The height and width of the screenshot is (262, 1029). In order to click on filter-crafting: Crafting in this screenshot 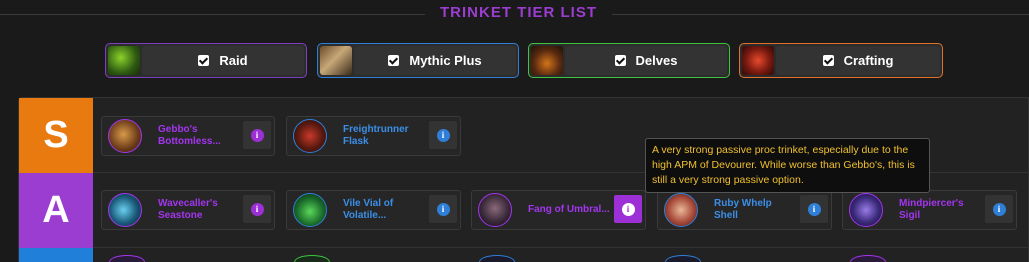, I will do `click(841, 60)`.